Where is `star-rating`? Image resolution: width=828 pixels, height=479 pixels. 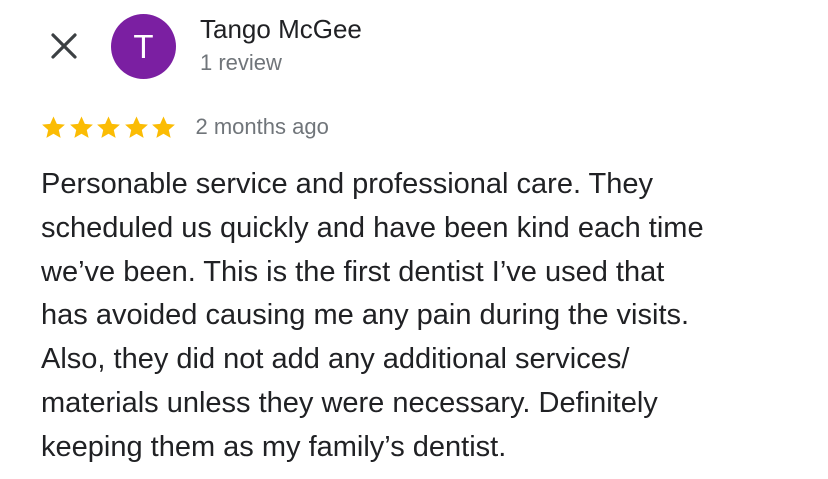
star-rating is located at coordinates (109, 127).